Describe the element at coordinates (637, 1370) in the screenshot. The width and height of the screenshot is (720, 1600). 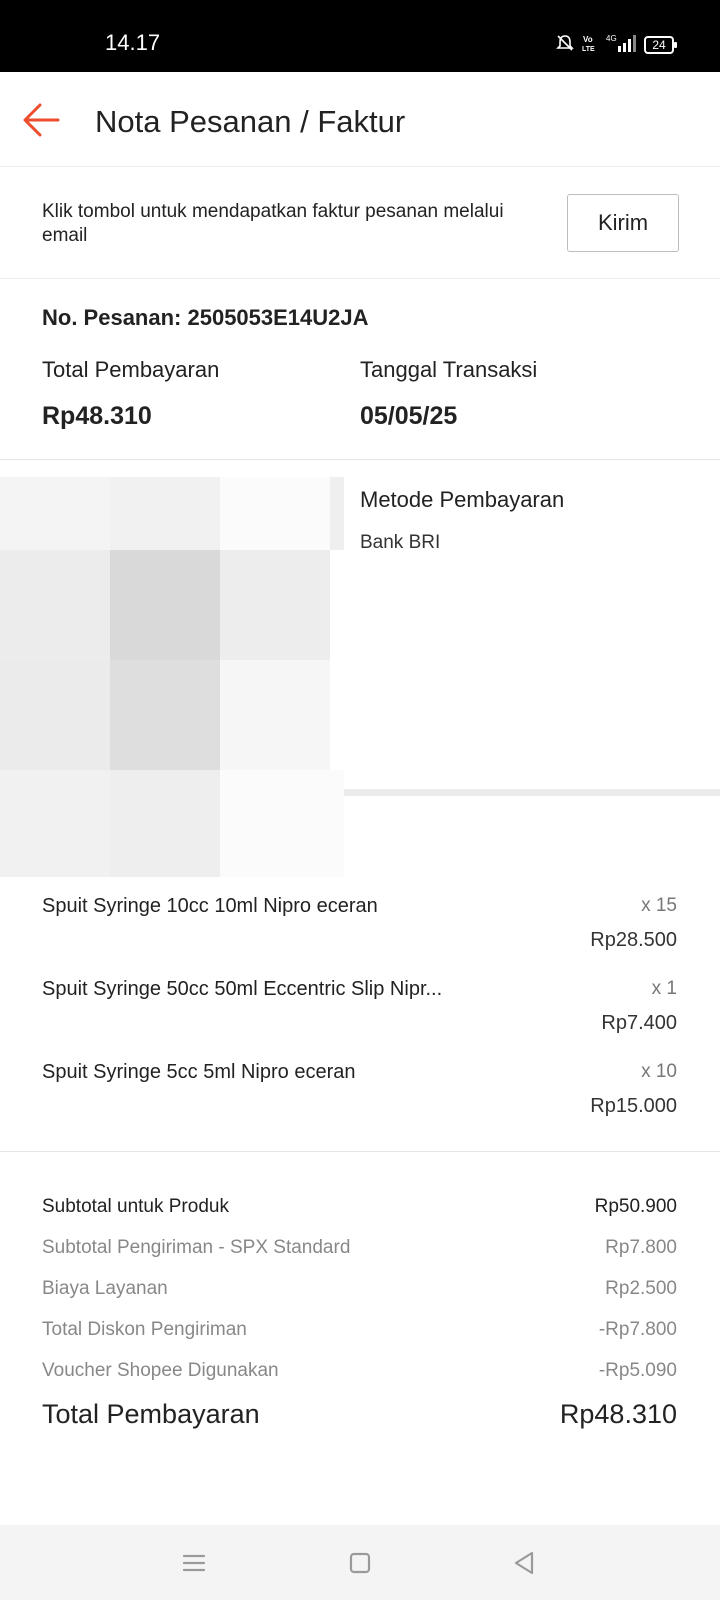
I see `summary-value: -Rp5.090` at that location.